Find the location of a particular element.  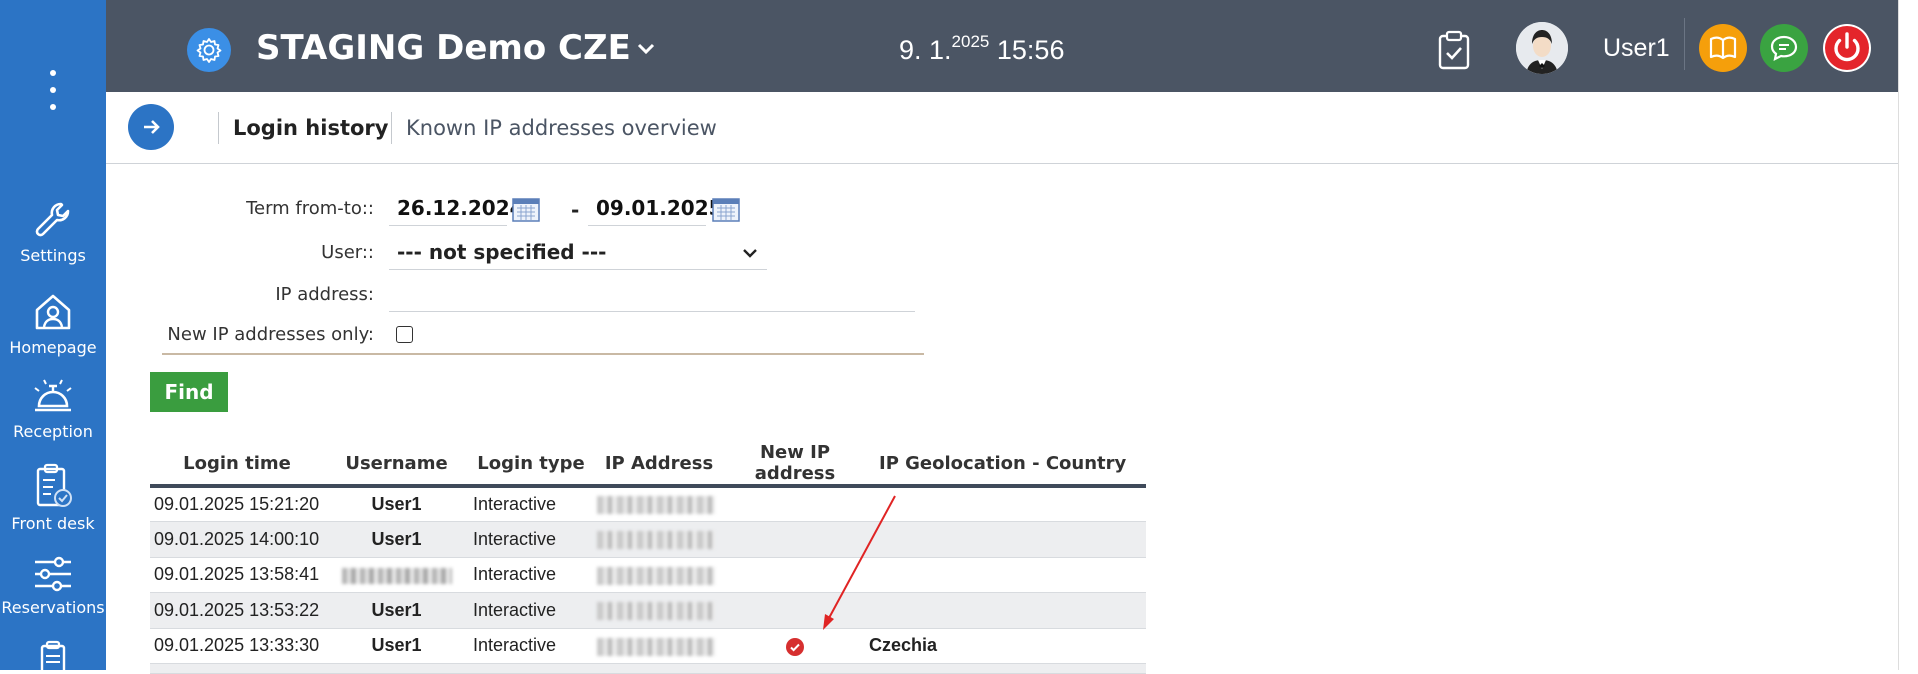

current-datetime: 9. 1.2025 15:56 is located at coordinates (982, 48).